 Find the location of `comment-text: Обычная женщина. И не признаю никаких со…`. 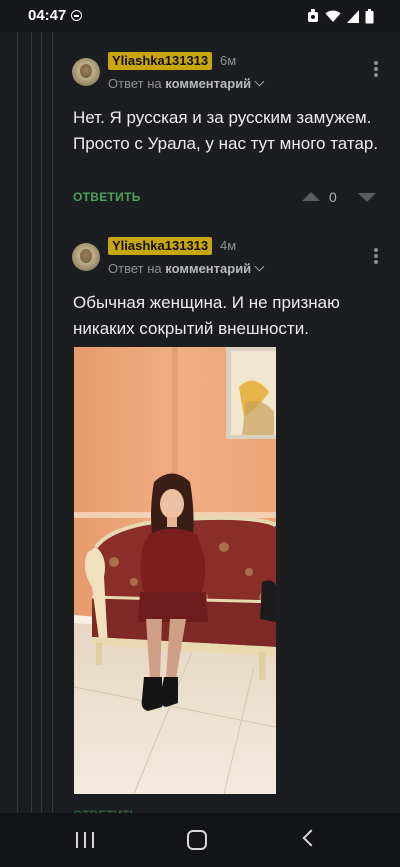

comment-text: Обычная женщина. И не признаю никаких со… is located at coordinates (206, 315).